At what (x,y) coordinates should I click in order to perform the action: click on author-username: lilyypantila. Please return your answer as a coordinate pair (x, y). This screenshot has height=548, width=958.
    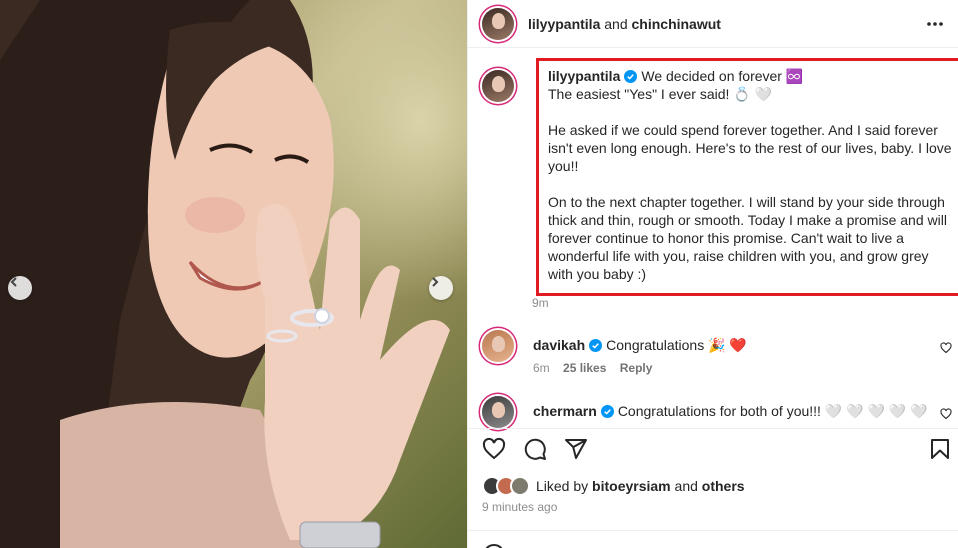
    Looking at the image, I should click on (564, 24).